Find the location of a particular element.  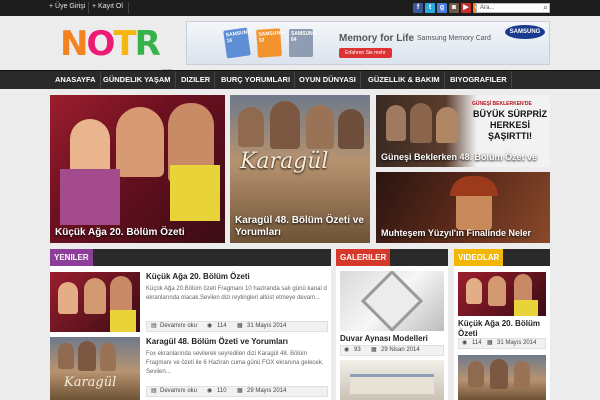

site-logo: NOTR .com is located at coordinates (116, 49).